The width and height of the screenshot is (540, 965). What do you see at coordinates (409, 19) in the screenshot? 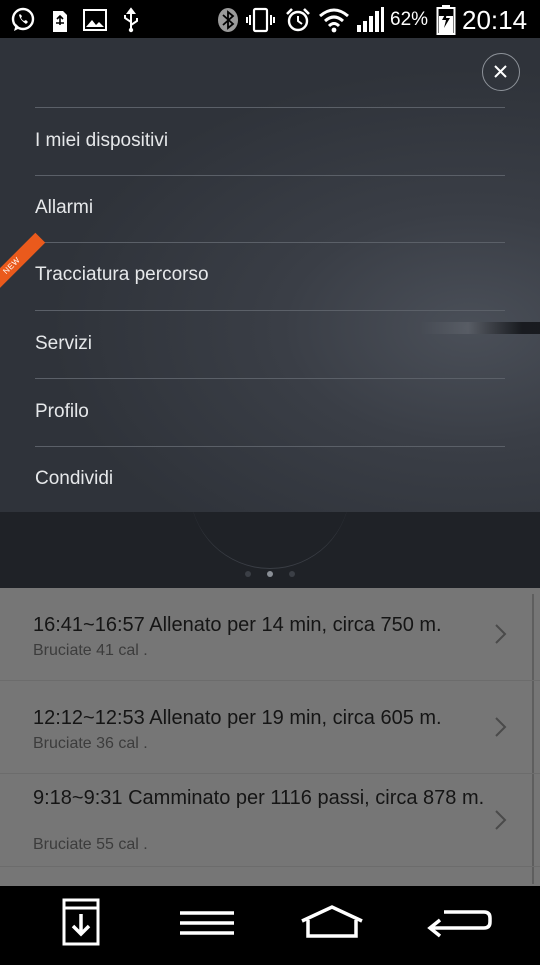
I see `battery-percent: 62%` at bounding box center [409, 19].